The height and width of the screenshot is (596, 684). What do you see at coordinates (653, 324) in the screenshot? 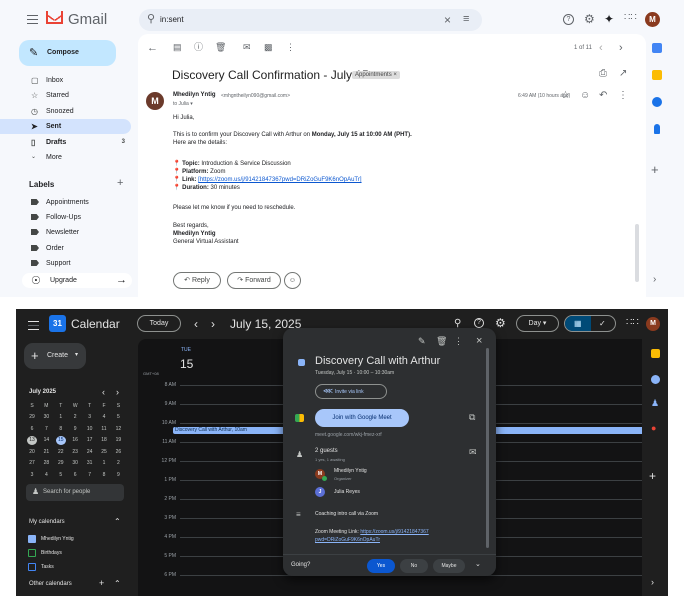
I see `account-avatar: M` at bounding box center [653, 324].